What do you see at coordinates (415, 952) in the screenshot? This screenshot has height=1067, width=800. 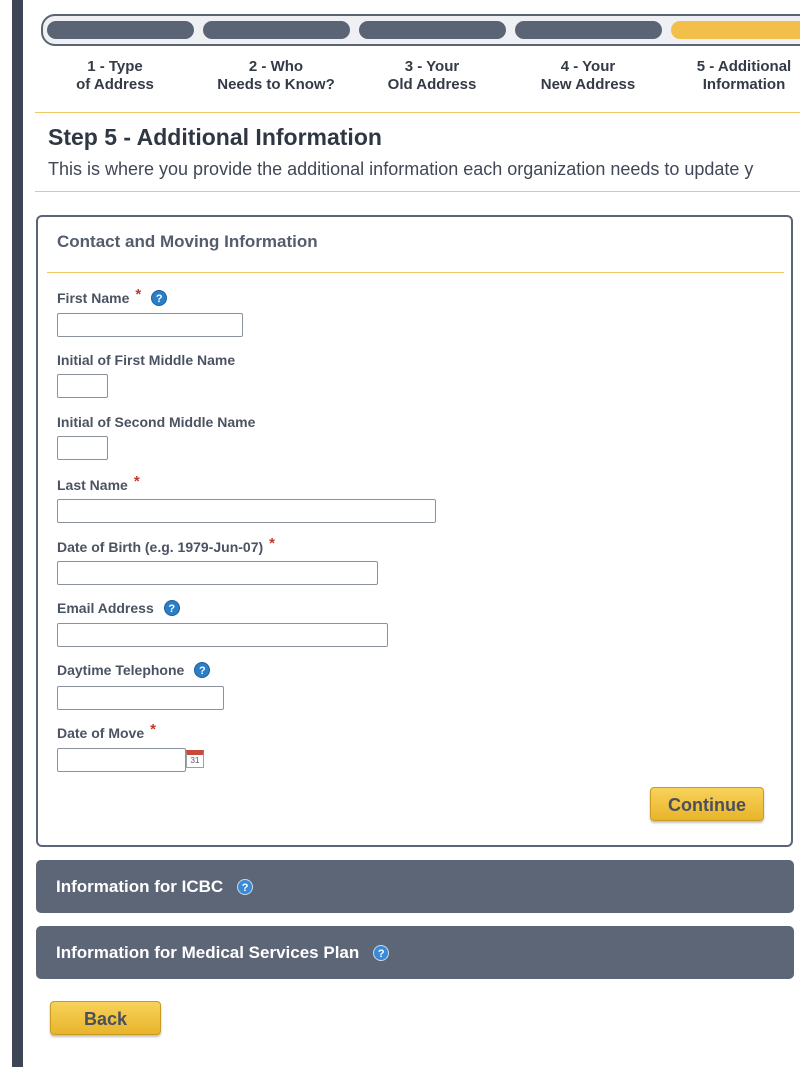 I see `msp-section-header: Information for Medical Services Plan ?` at bounding box center [415, 952].